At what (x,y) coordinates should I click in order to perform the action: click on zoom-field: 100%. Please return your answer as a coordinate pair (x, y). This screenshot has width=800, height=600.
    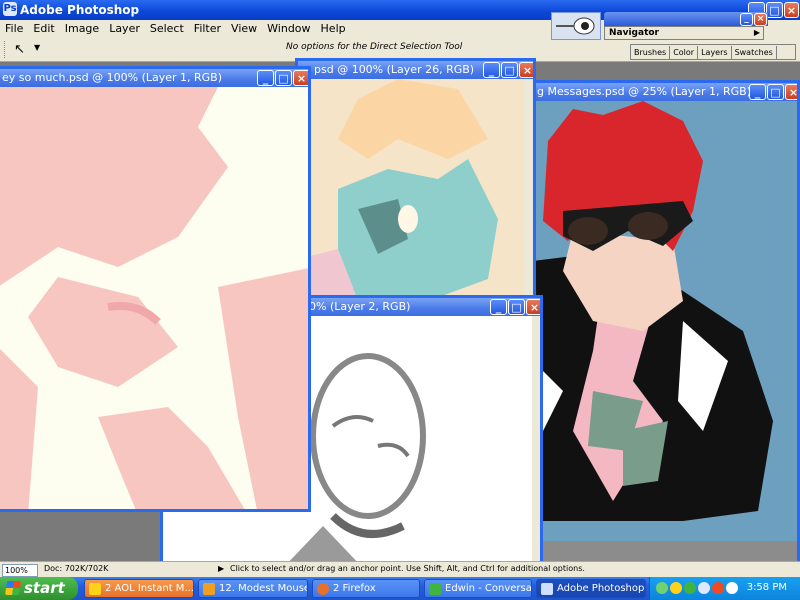
    Looking at the image, I should click on (20, 570).